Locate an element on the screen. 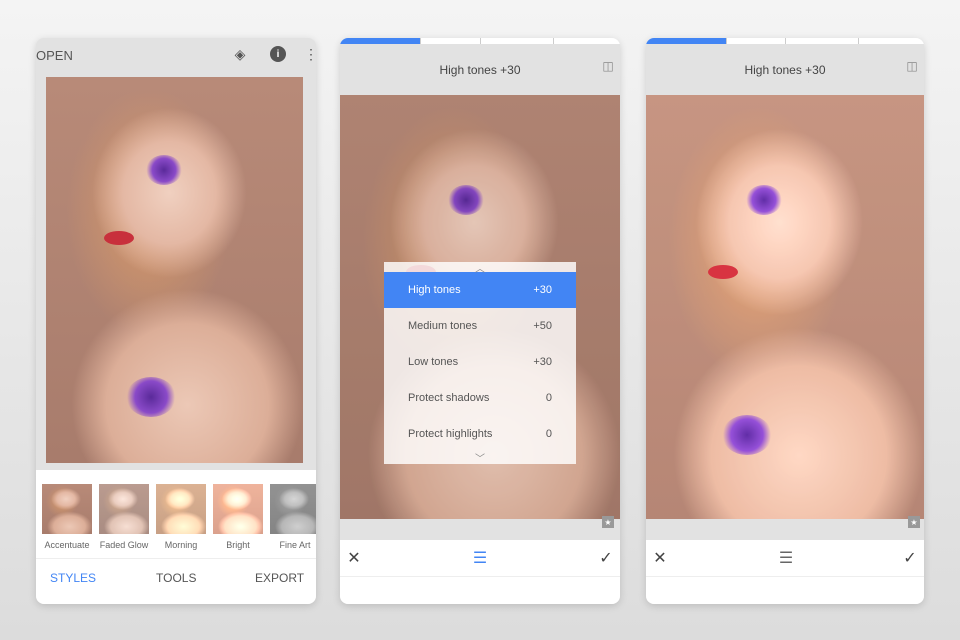  menu-item-protect-highlights: Protect highlights 0 is located at coordinates (480, 434).